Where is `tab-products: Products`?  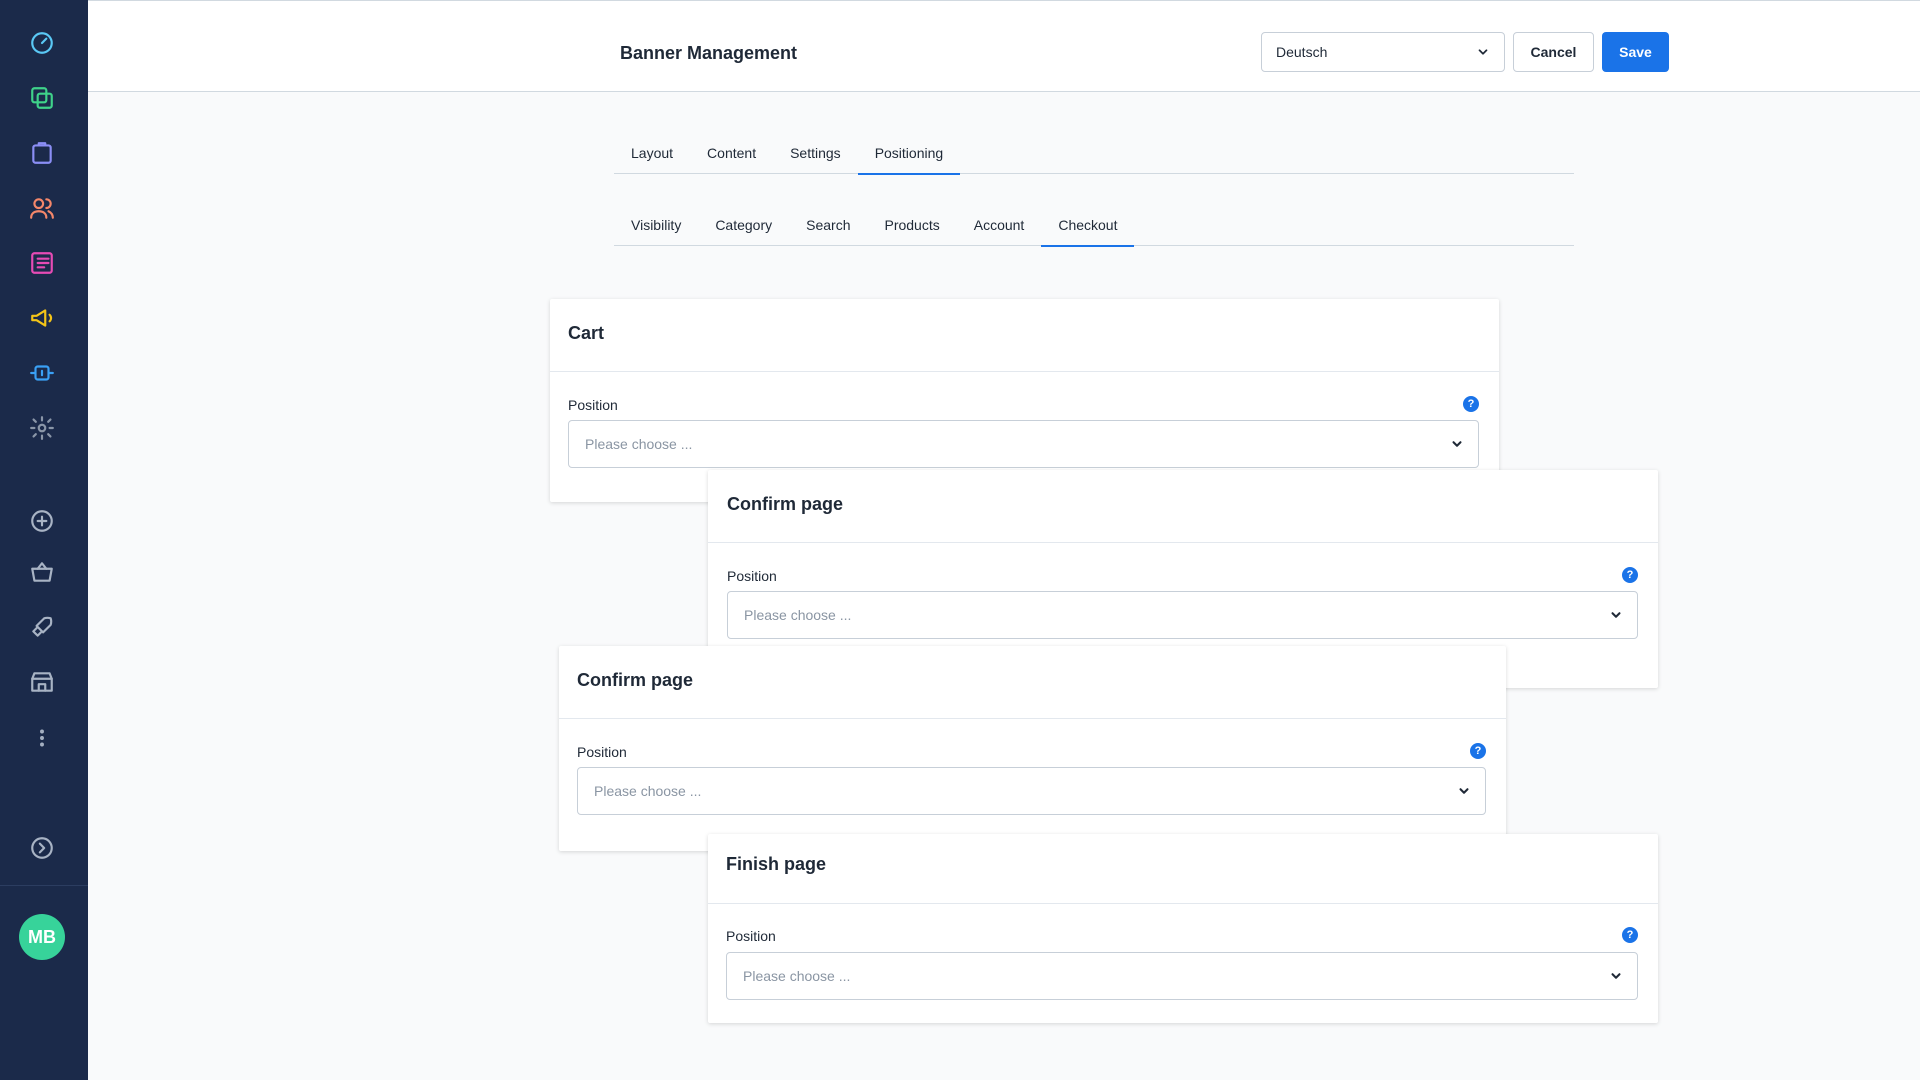
tab-products: Products is located at coordinates (911, 228).